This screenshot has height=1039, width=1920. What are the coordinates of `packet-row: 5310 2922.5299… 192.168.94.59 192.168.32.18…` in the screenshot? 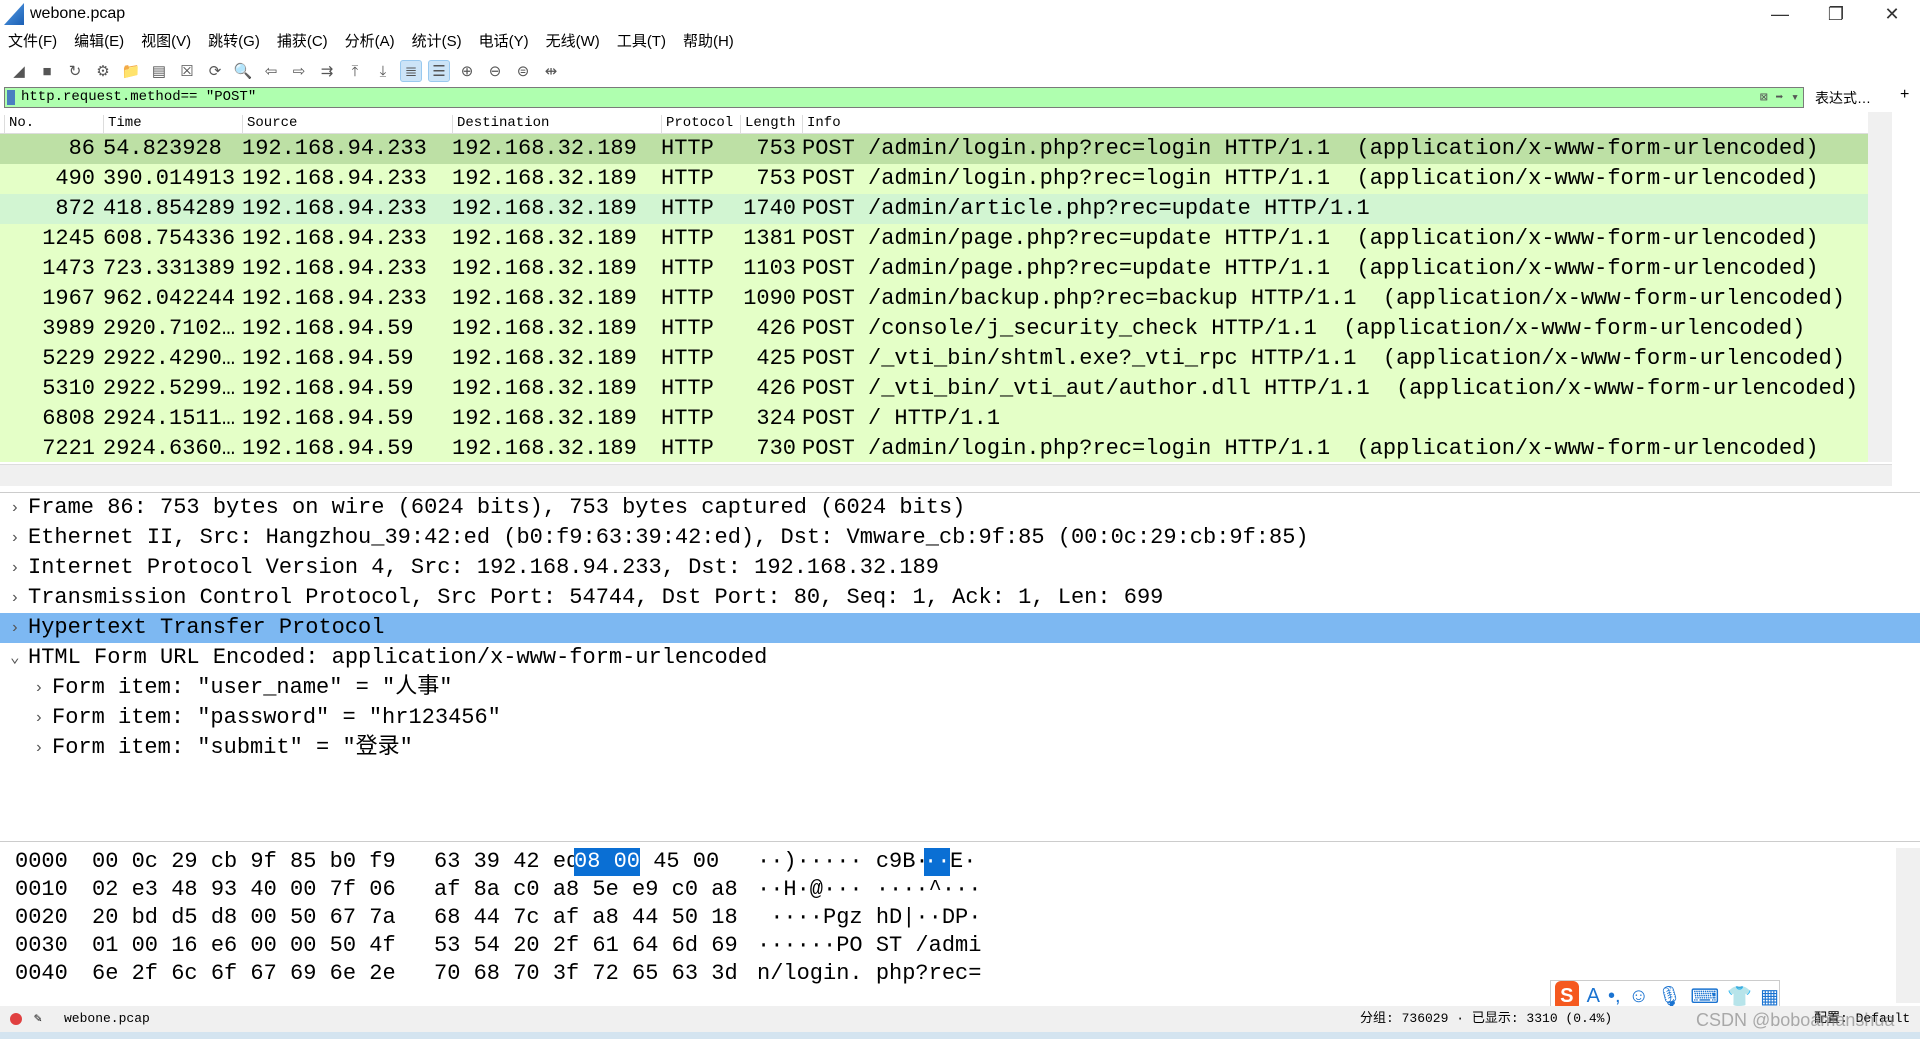 It's located at (934, 389).